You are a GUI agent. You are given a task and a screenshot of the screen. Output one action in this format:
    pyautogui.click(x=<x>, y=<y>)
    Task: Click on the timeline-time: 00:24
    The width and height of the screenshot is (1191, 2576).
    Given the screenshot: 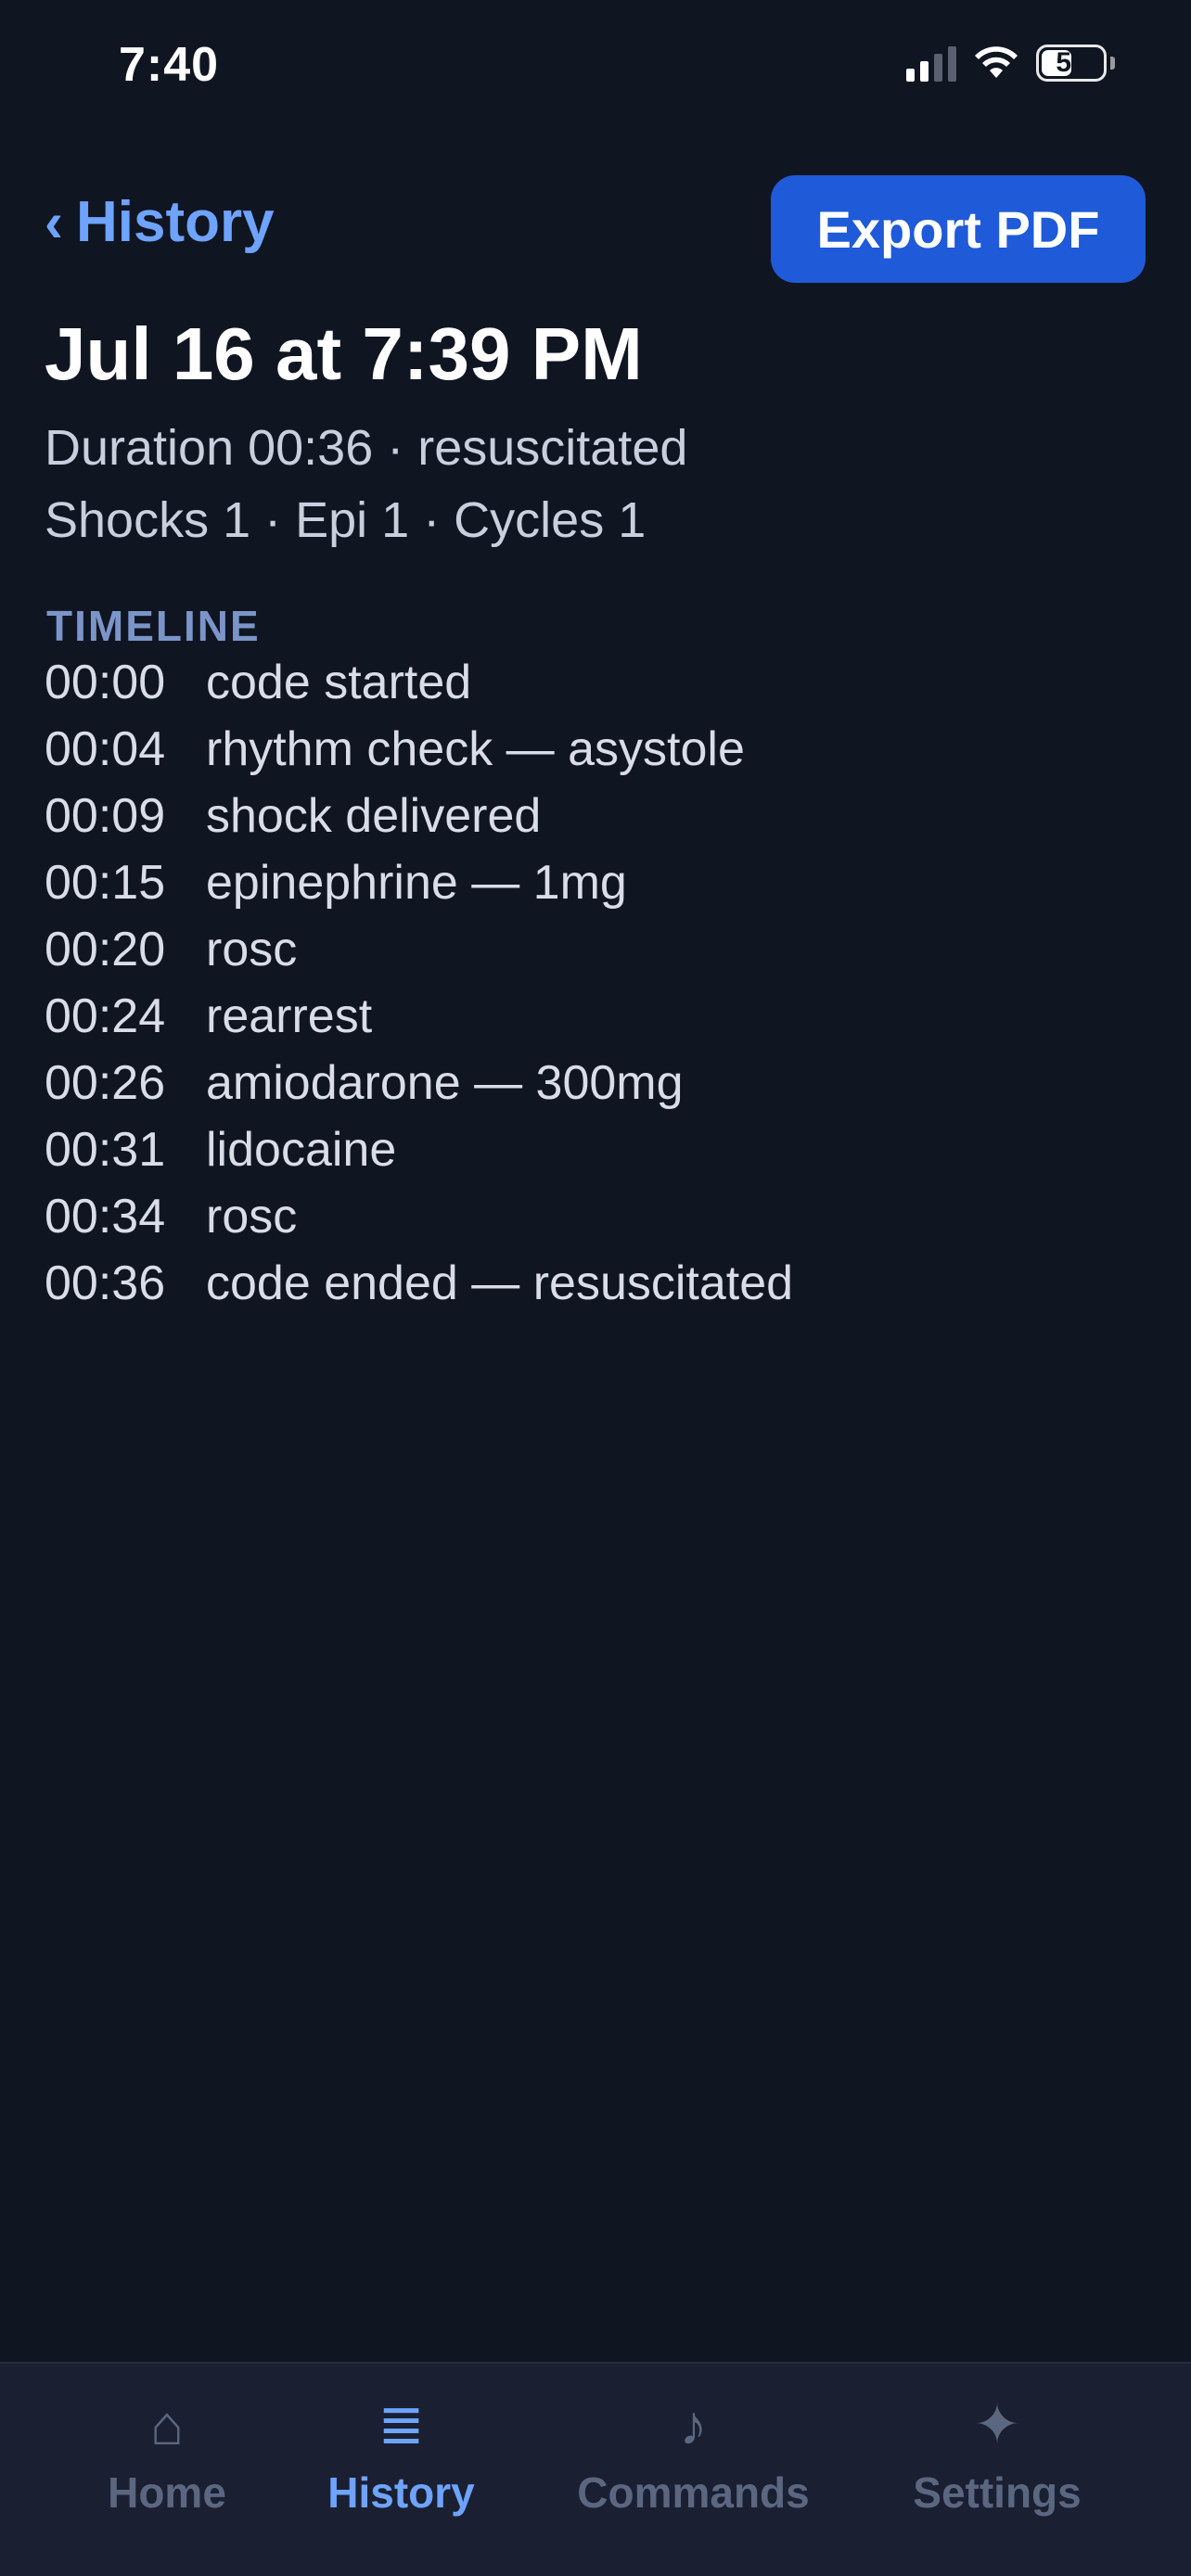 What is the action you would take?
    pyautogui.click(x=105, y=1016)
    